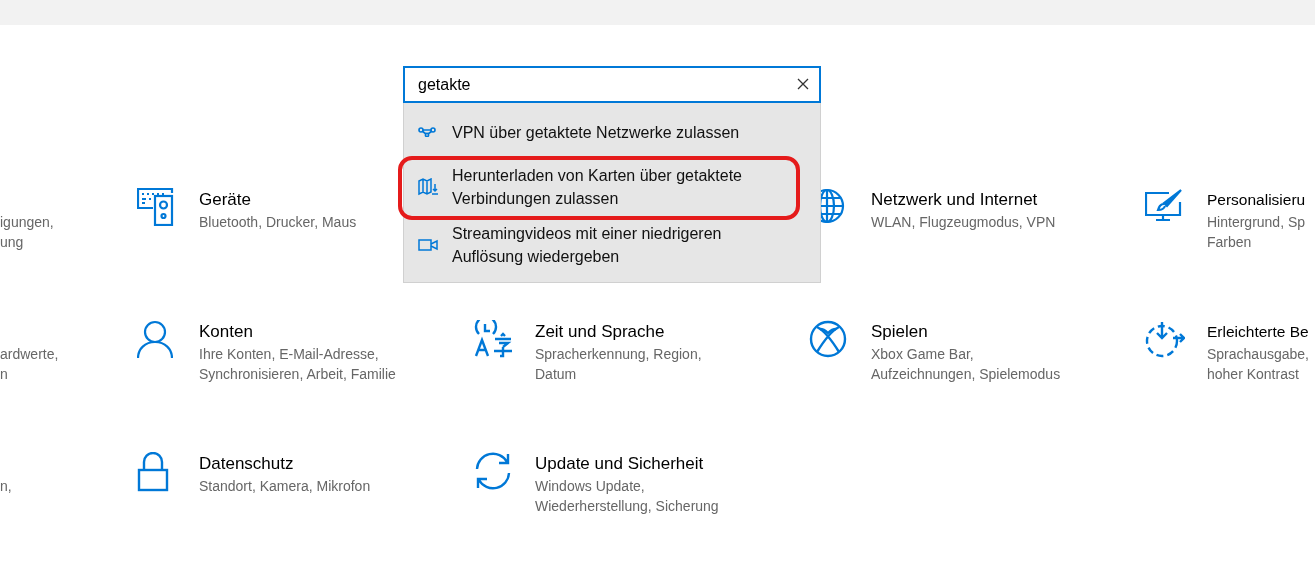 Image resolution: width=1315 pixels, height=571 pixels. What do you see at coordinates (1258, 332) in the screenshot?
I see `category-title: Erleichterte Be` at bounding box center [1258, 332].